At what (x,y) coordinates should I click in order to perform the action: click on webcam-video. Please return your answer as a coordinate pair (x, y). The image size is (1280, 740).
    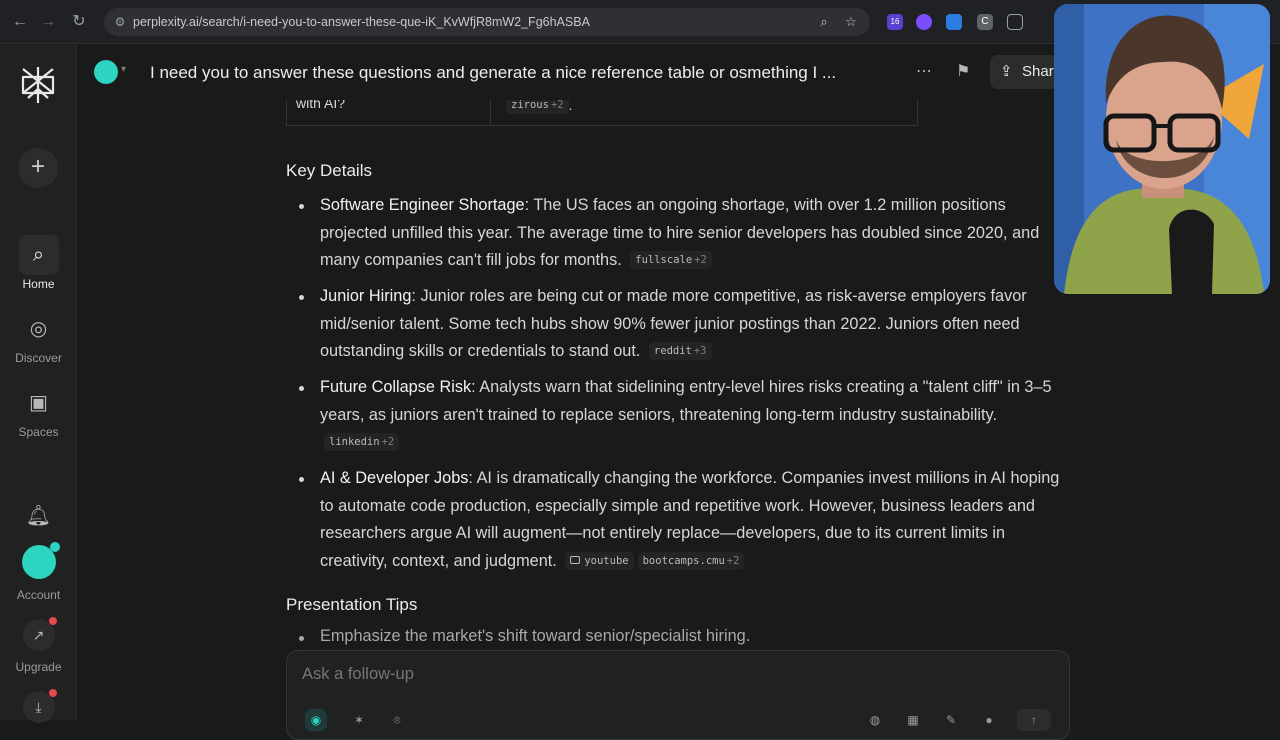
    Looking at the image, I should click on (1162, 149).